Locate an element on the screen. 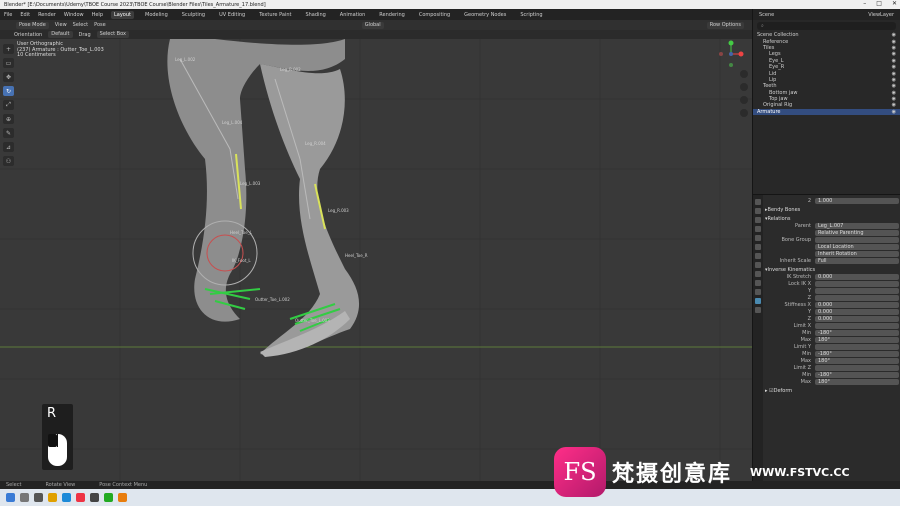 The height and width of the screenshot is (506, 900). deform-section: ▸ ☑ Deform is located at coordinates (832, 390).